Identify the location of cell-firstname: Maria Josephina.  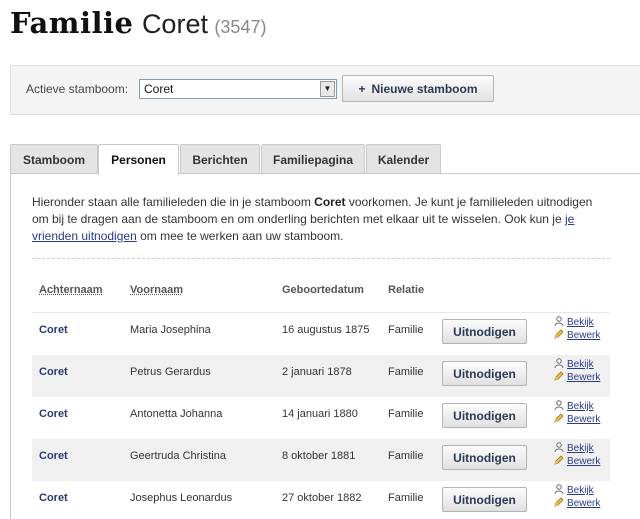
(170, 330).